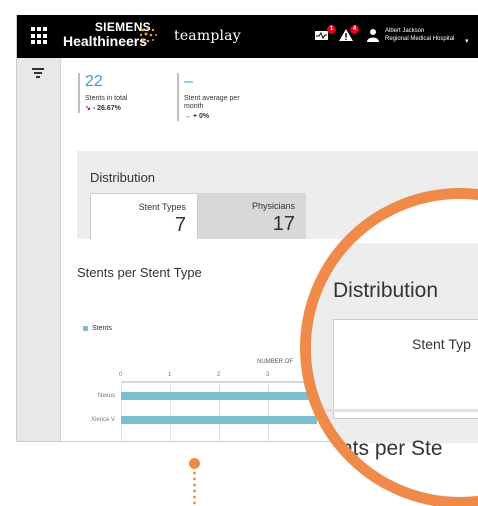 The image size is (478, 506). Describe the element at coordinates (121, 375) in the screenshot. I see `x-tick-label: 0` at that location.